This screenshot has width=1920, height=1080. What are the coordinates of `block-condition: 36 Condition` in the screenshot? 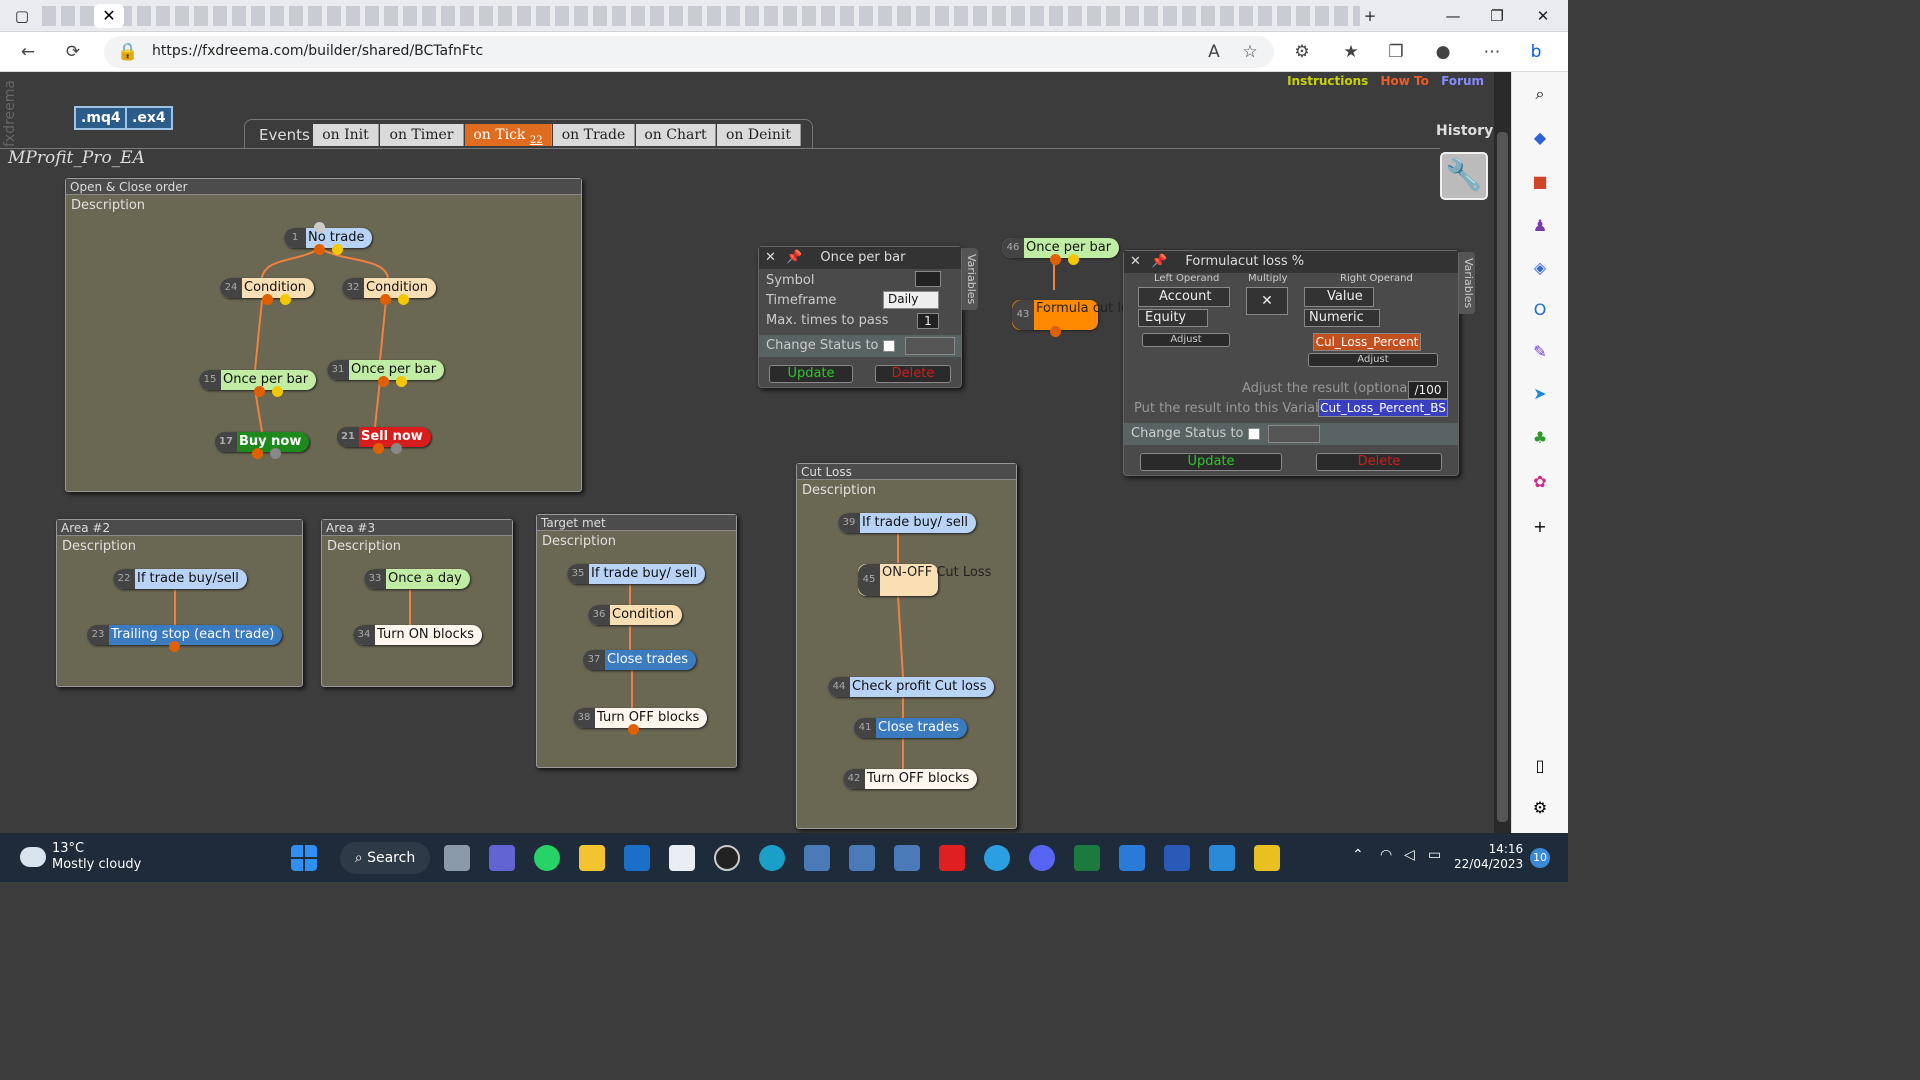 It's located at (635, 615).